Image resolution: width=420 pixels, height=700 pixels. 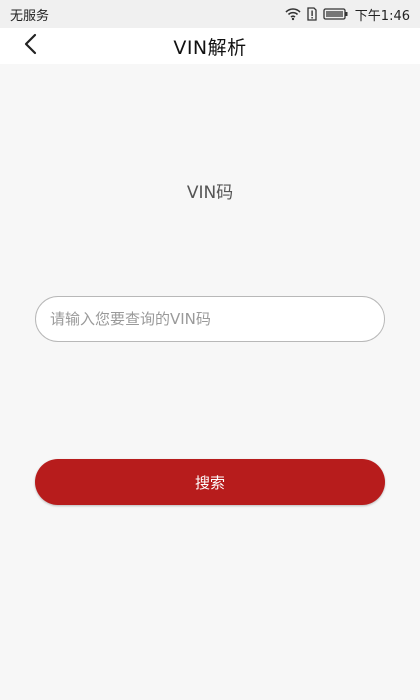 What do you see at coordinates (210, 482) in the screenshot?
I see `search-button: 搜索` at bounding box center [210, 482].